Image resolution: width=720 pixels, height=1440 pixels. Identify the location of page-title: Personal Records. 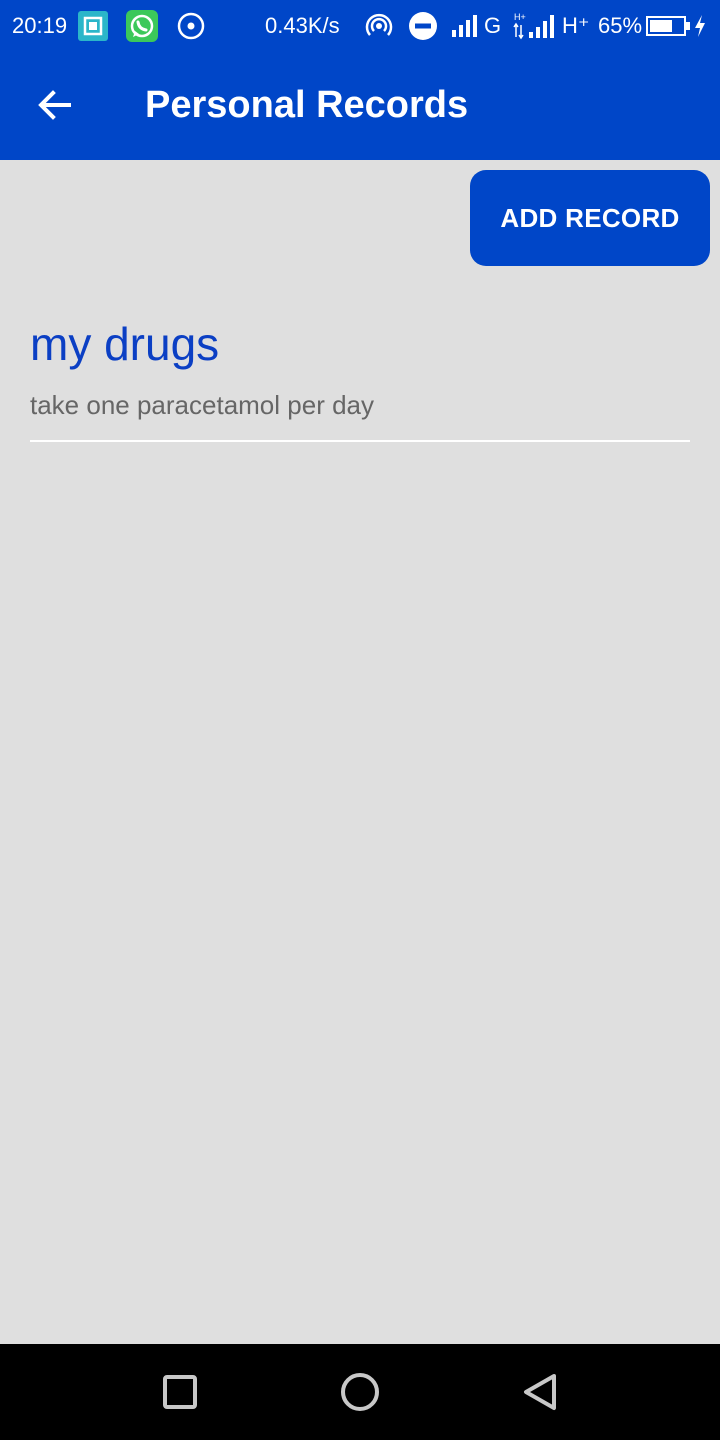
(307, 105).